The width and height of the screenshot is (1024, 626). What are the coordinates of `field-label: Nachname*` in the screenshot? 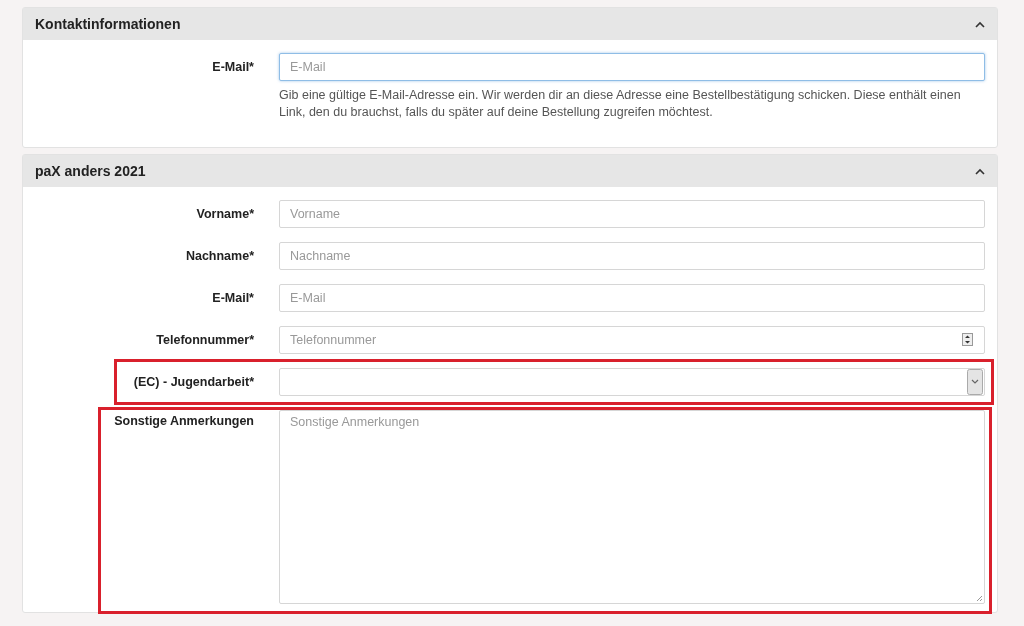 It's located at (219, 255).